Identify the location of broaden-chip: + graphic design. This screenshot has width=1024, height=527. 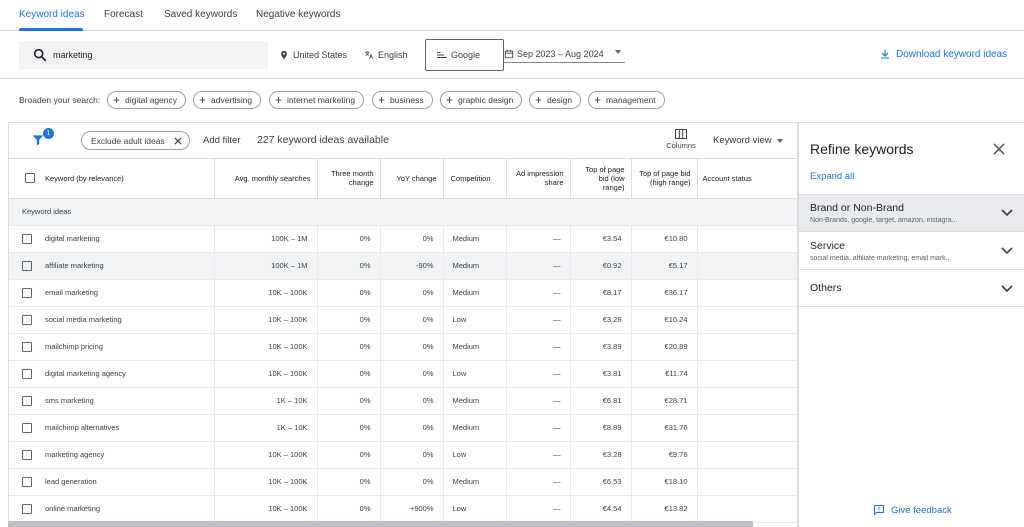
(481, 100).